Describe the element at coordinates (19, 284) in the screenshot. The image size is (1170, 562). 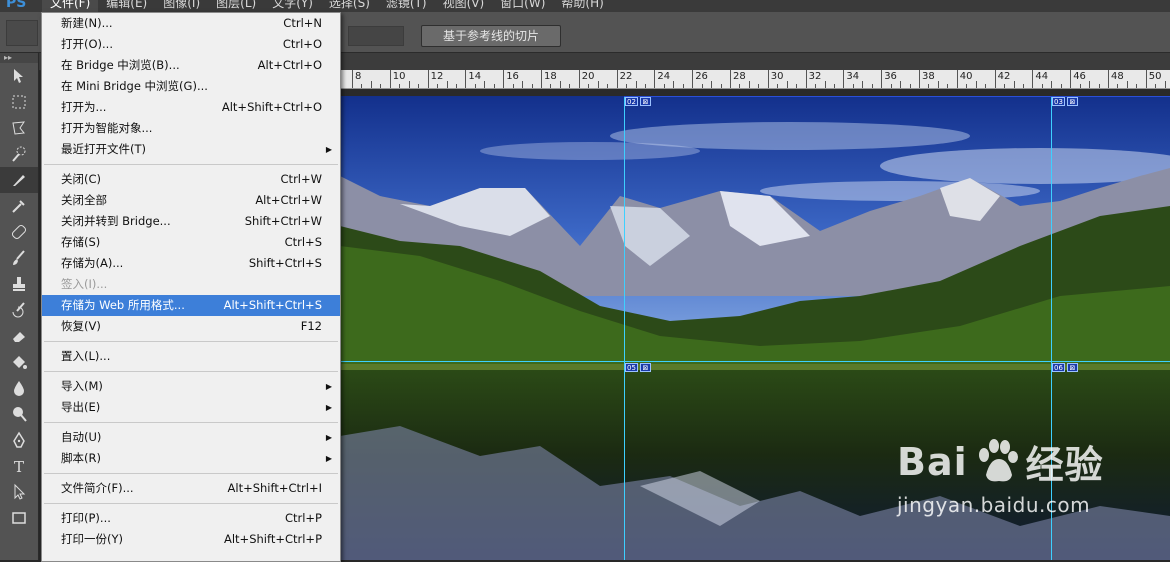
I see `clone-stamp-tool-icon` at that location.